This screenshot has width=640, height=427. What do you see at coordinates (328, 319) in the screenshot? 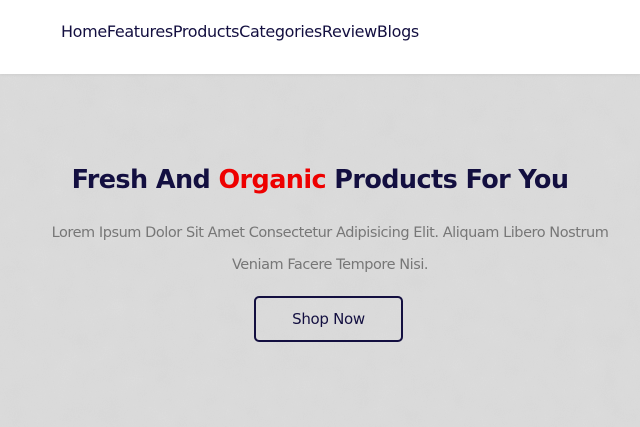
I see `shop-now-button: Shop Now` at bounding box center [328, 319].